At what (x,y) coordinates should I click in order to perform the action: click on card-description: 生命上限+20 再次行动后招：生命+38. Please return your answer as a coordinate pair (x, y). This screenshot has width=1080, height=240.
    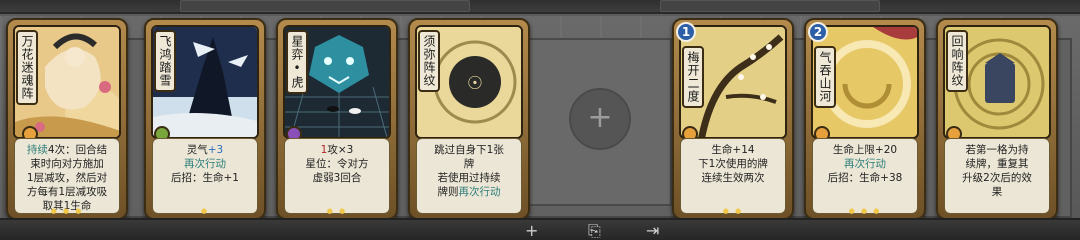
    Looking at the image, I should click on (865, 176).